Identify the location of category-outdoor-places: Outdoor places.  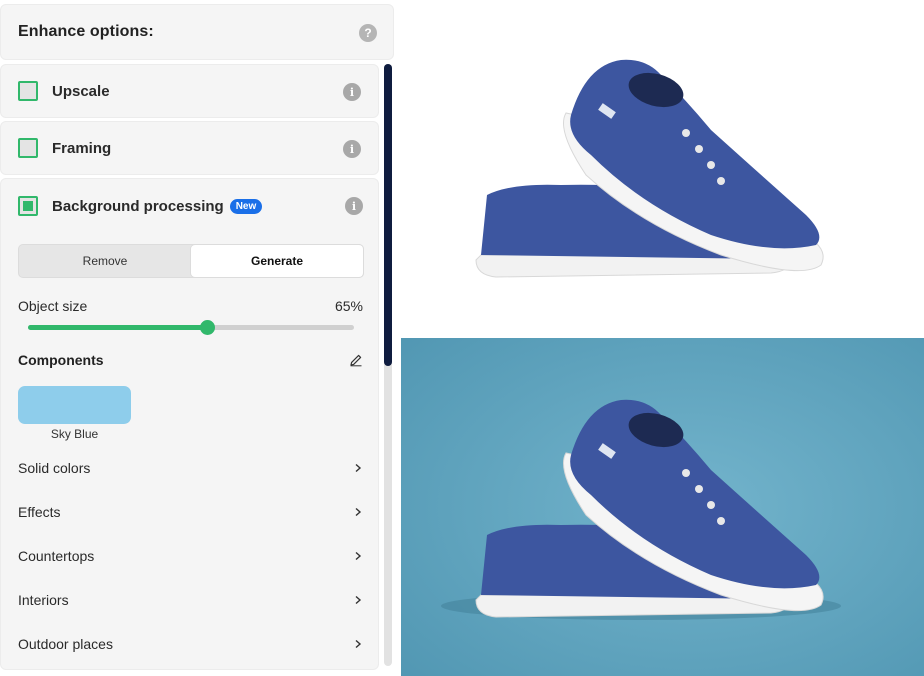
(190, 644).